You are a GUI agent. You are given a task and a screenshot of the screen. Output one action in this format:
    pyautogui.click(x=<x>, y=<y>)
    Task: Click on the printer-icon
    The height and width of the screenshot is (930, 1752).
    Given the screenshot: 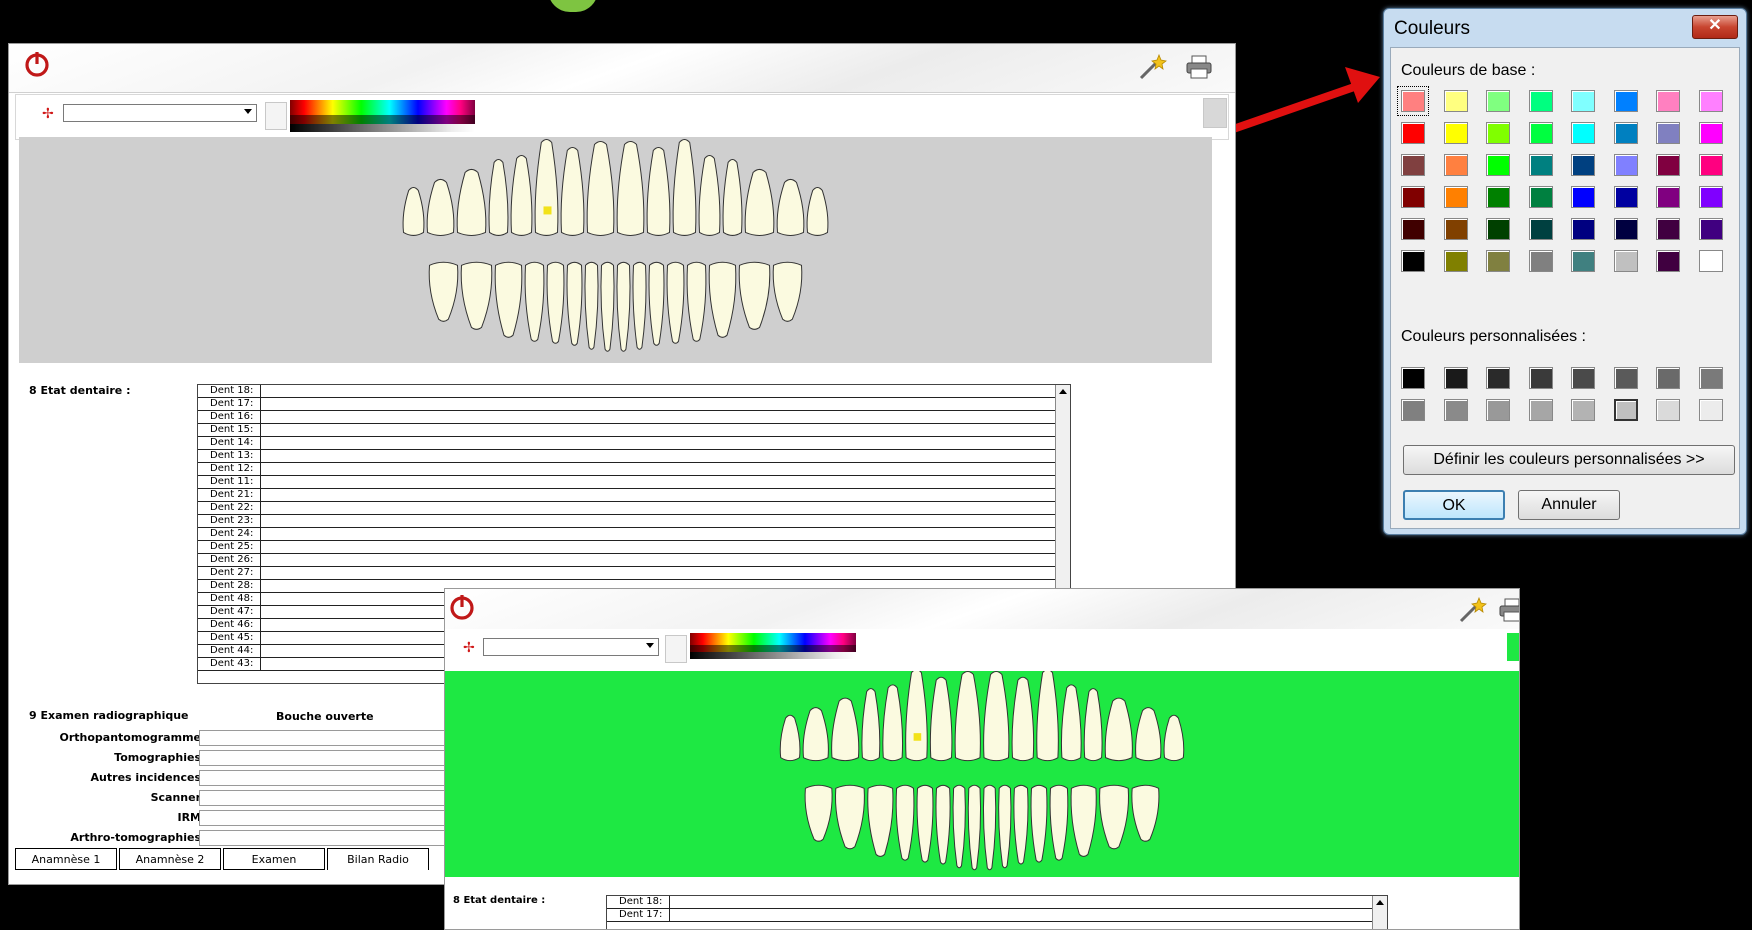 What is the action you would take?
    pyautogui.click(x=1508, y=610)
    